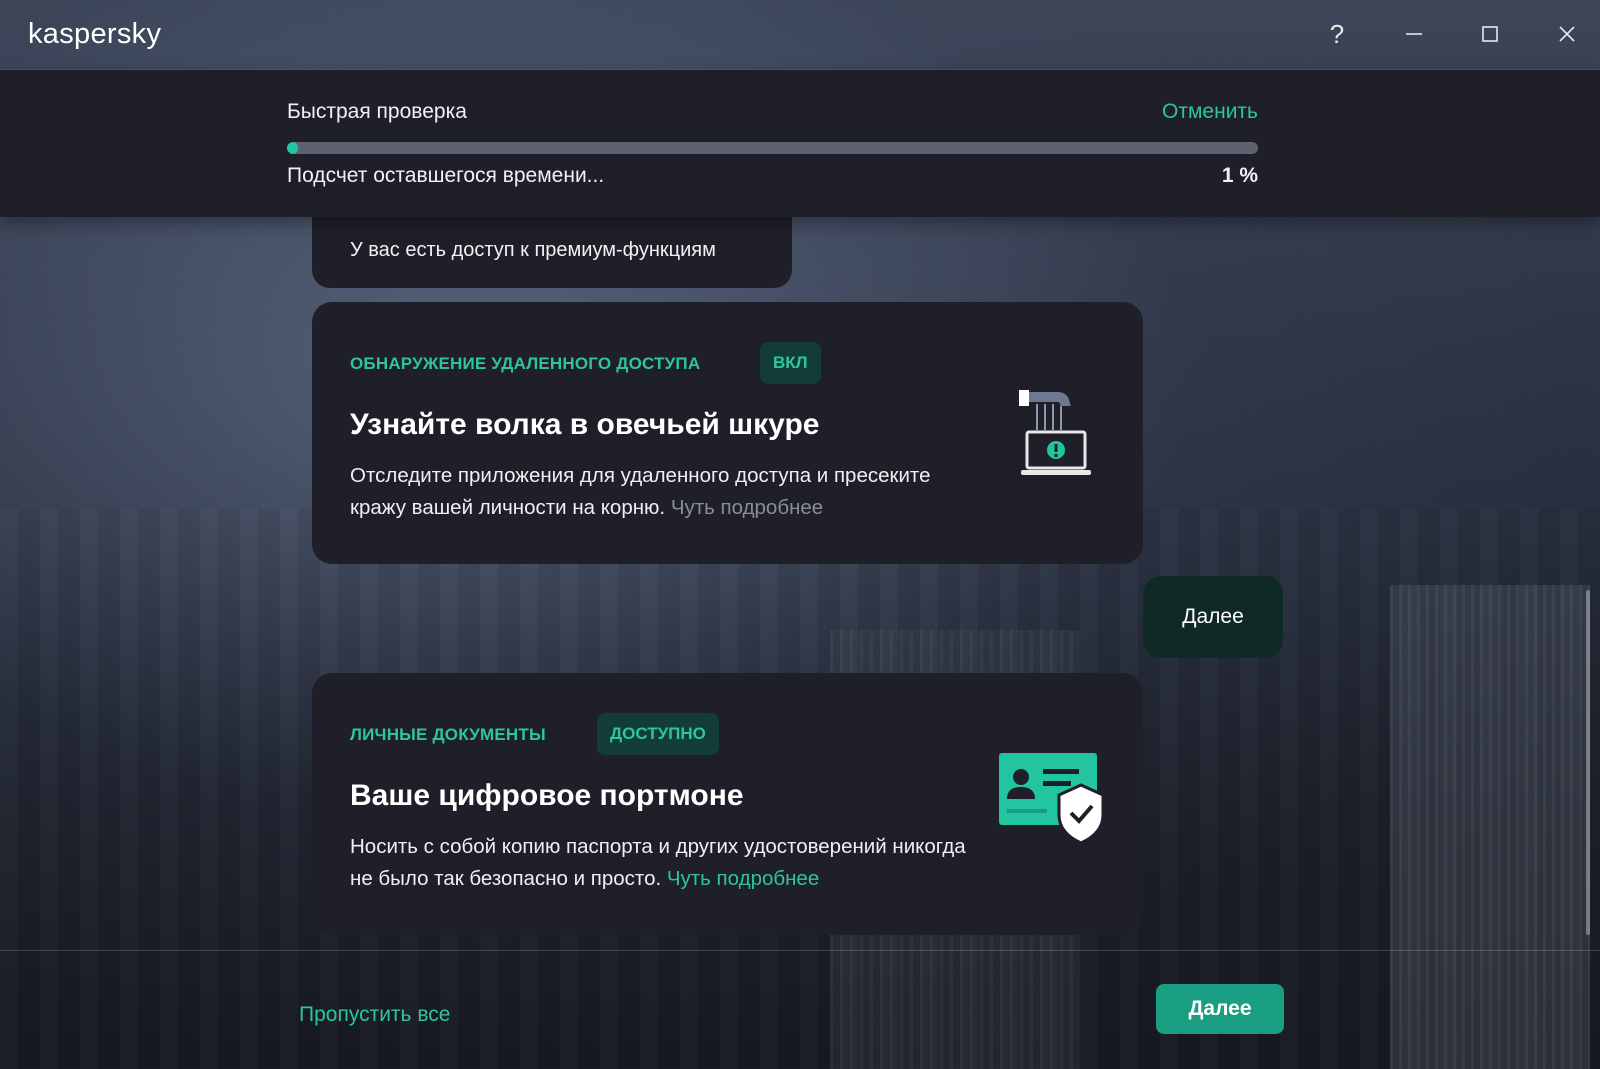 The image size is (1600, 1069). I want to click on card-category: ЛИЧНЫЕ ДОКУМЕНТЫ, so click(448, 734).